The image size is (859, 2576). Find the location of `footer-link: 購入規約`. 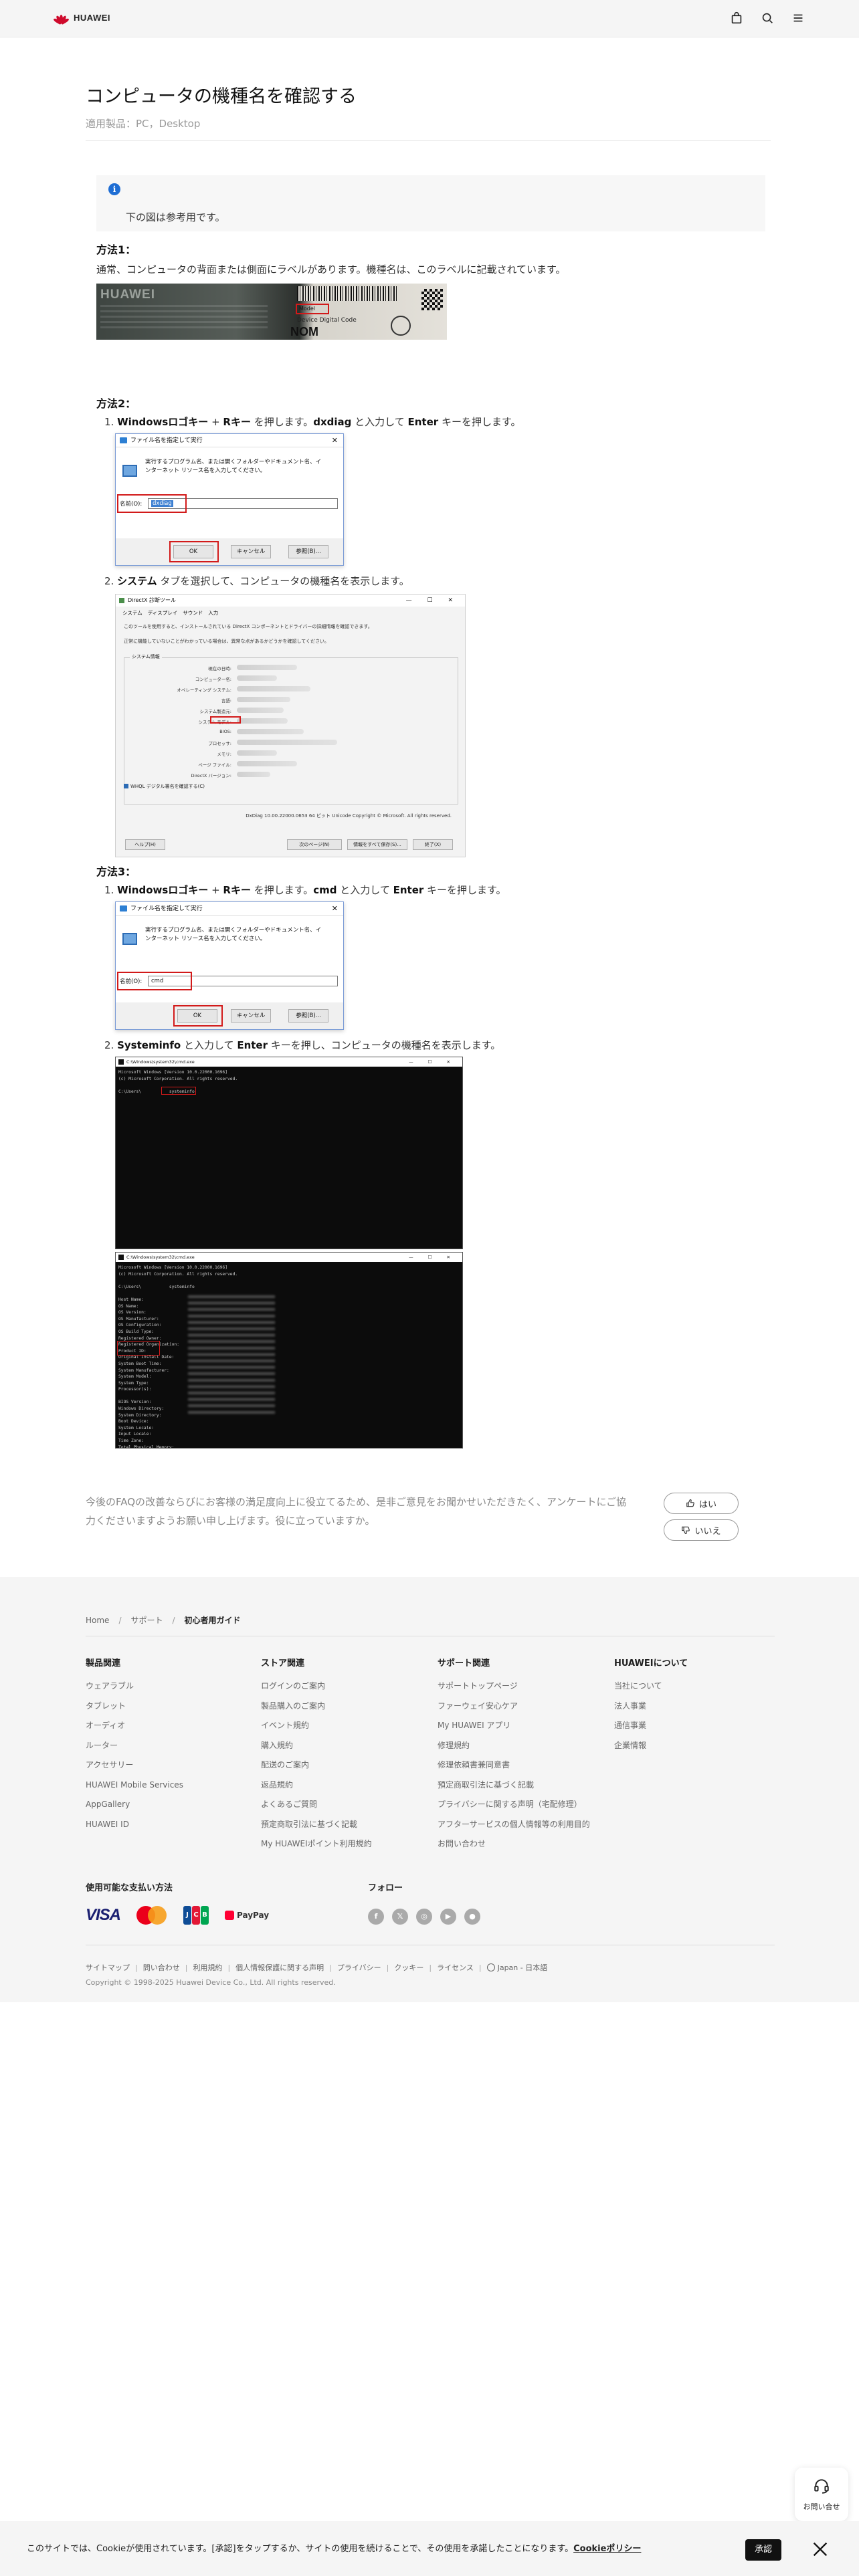

footer-link: 購入規約 is located at coordinates (316, 1746).